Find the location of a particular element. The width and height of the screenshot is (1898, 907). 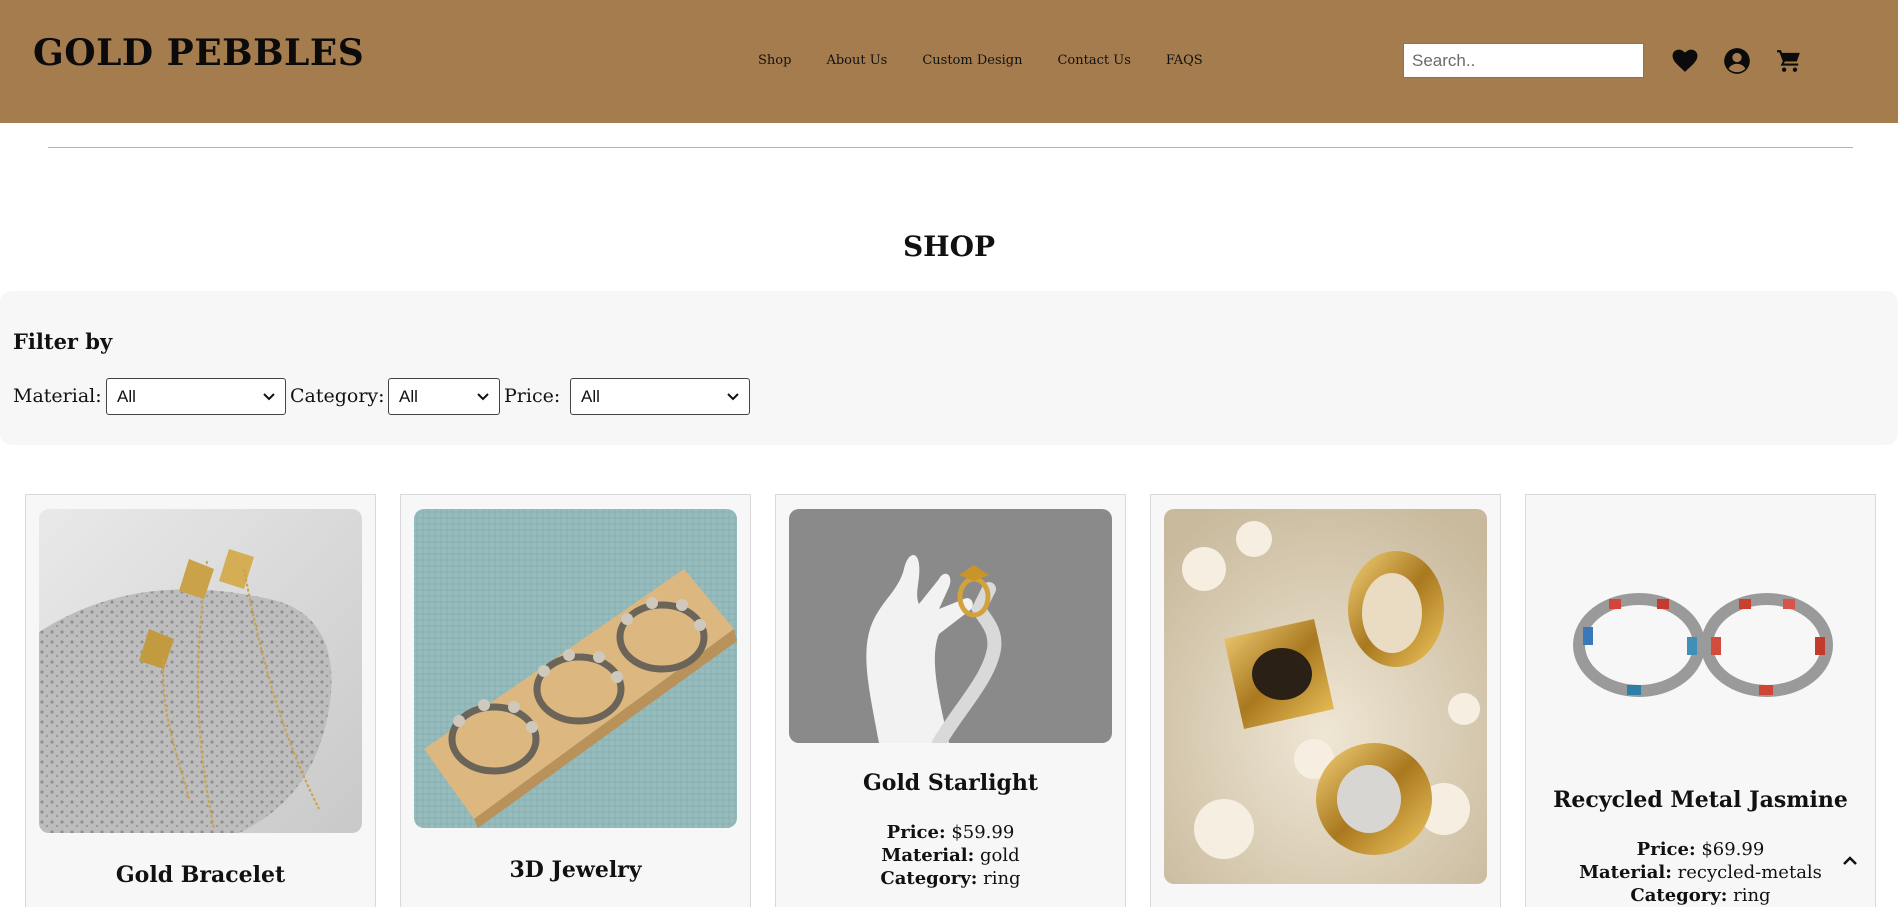

nav-faqs: FAQS is located at coordinates (1184, 60).